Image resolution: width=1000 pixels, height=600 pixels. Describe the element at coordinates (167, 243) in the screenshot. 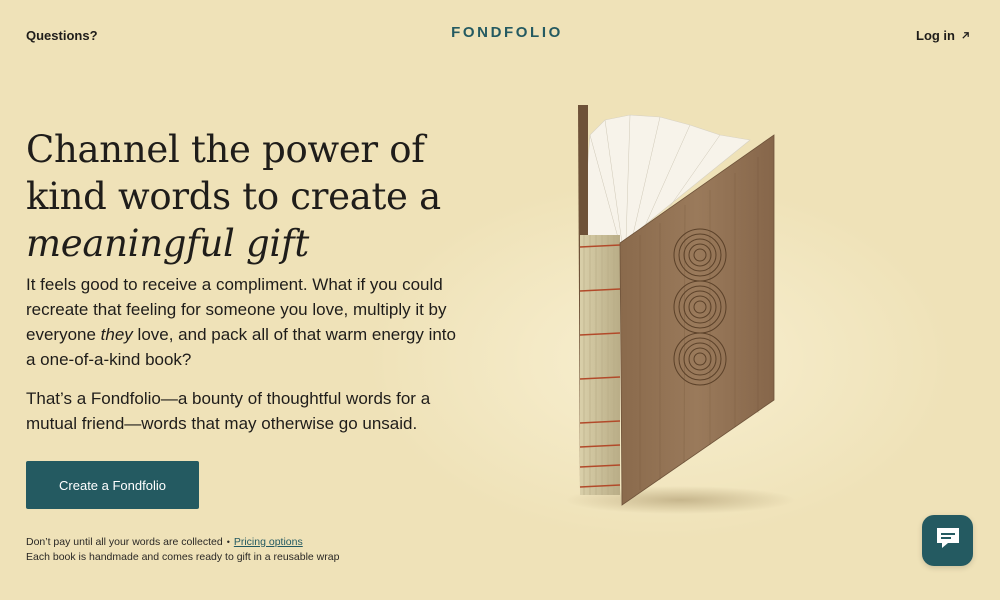

I see `headline-italic: meaningful gift` at that location.